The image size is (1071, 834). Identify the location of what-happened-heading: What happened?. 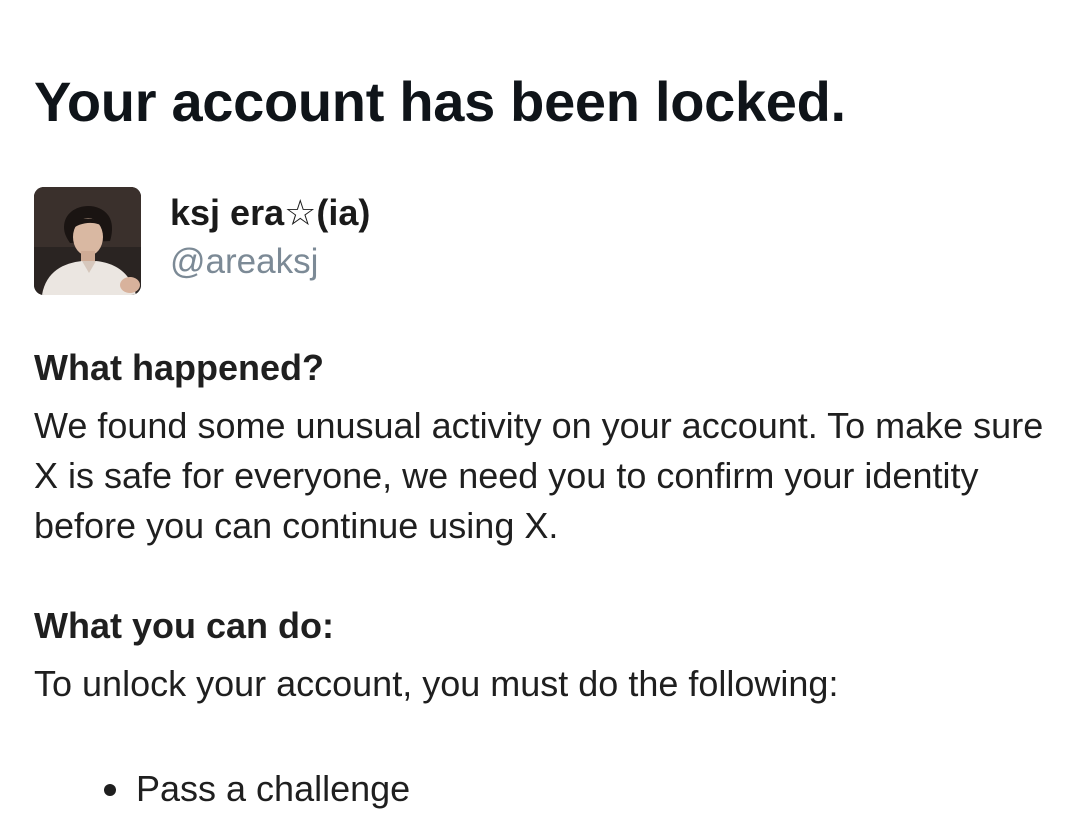
(179, 367).